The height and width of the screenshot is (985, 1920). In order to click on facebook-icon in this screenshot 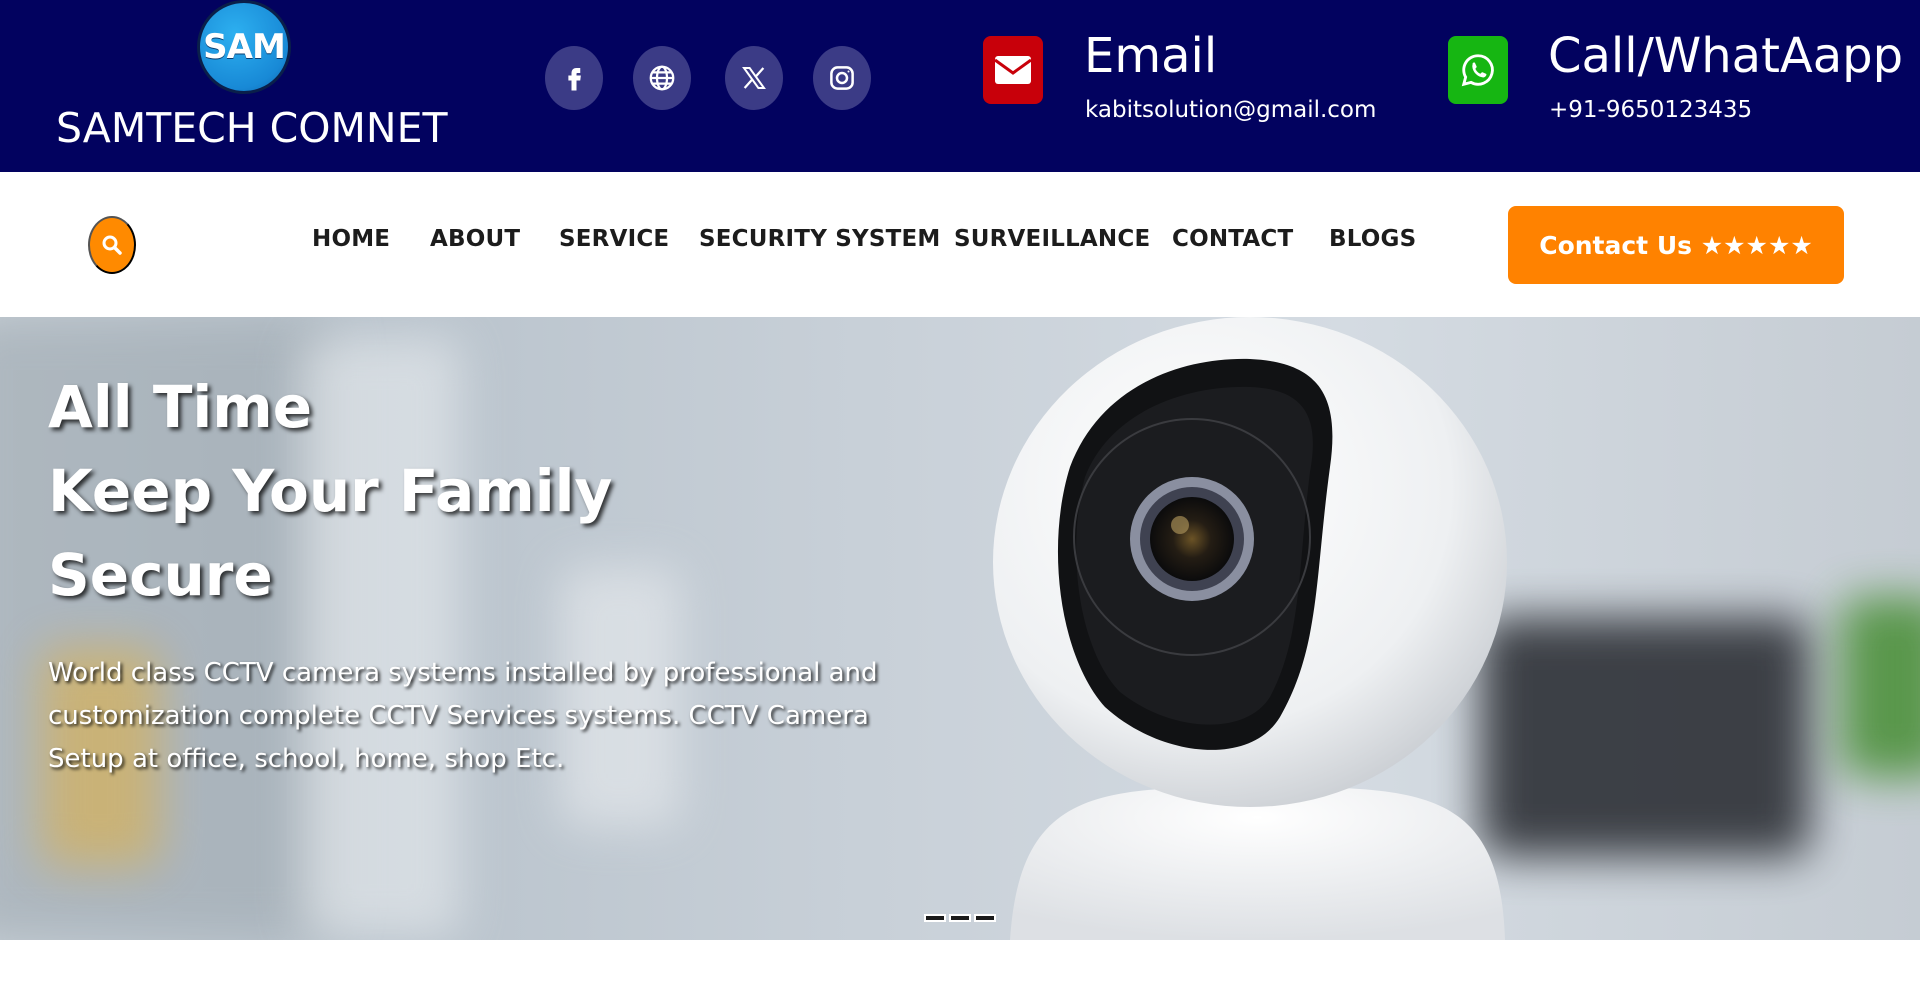, I will do `click(574, 79)`.